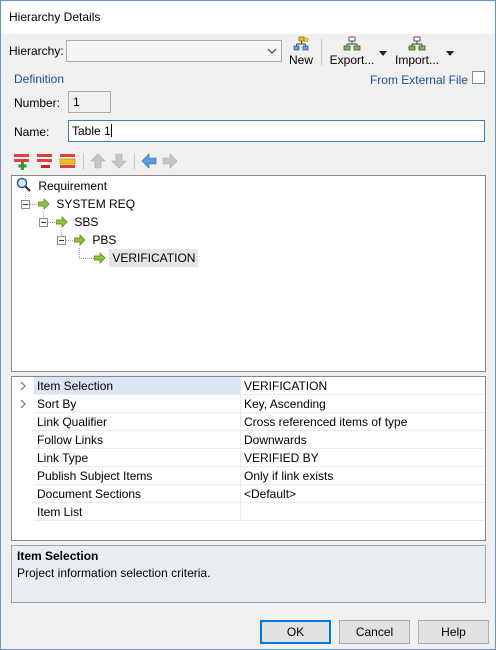 This screenshot has height=650, width=496. I want to click on number-label: Number:, so click(37, 103).